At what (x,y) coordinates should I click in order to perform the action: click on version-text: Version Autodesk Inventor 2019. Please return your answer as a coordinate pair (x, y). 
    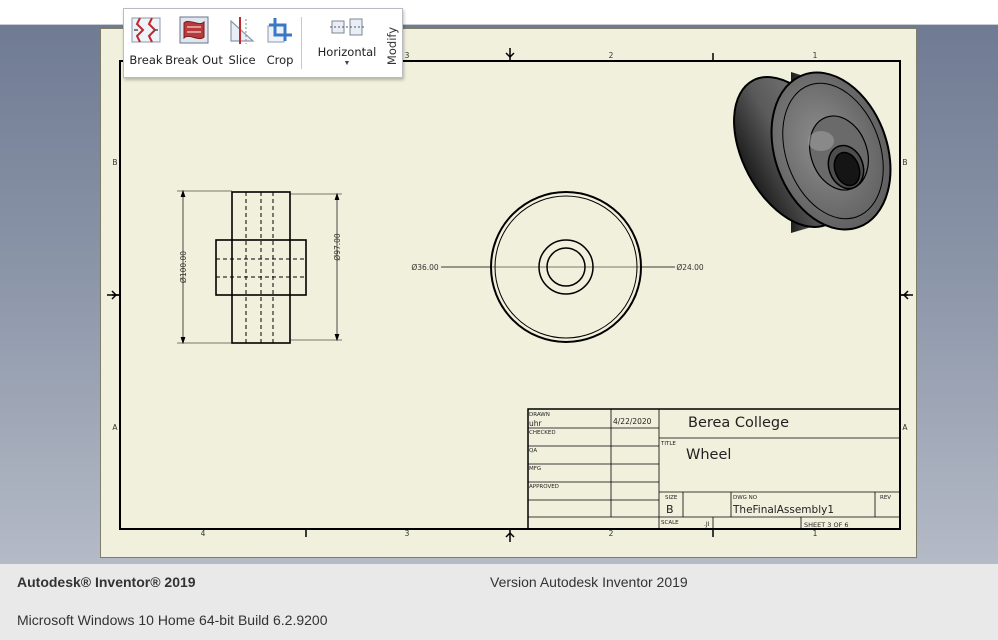
    Looking at the image, I should click on (589, 582).